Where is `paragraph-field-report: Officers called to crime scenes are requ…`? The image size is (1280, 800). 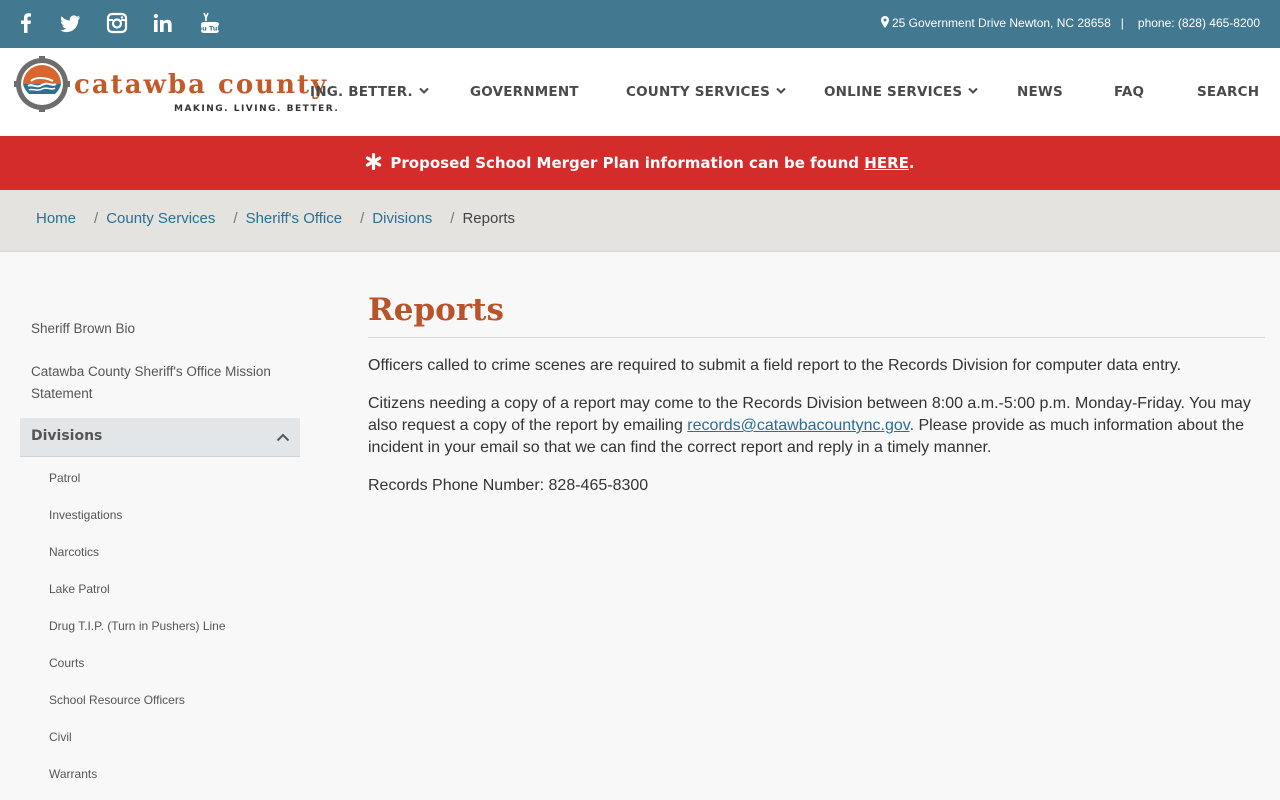 paragraph-field-report: Officers called to crime scenes are requ… is located at coordinates (775, 365).